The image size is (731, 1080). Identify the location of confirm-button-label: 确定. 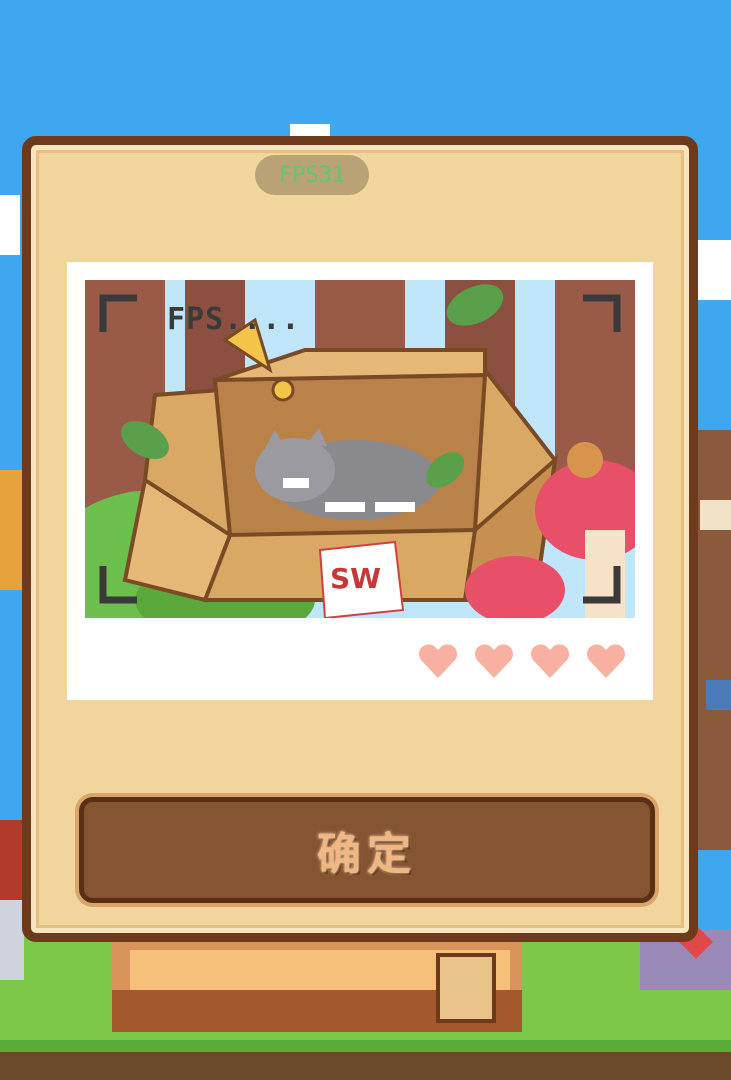
(367, 854).